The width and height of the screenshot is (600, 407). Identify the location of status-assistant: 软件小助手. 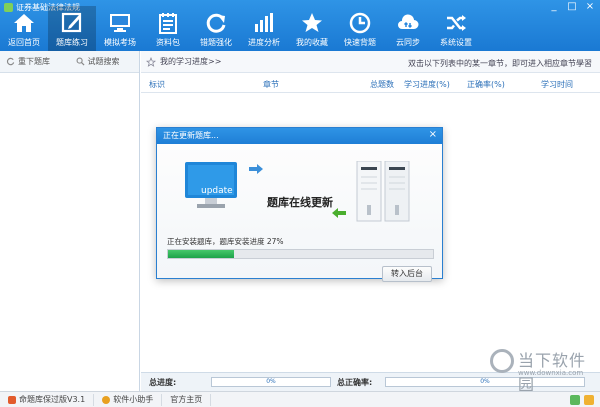
(128, 399).